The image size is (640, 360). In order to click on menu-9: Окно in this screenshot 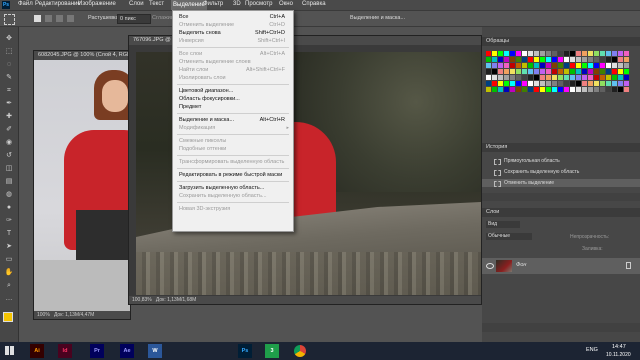, I will do `click(286, 4)`.